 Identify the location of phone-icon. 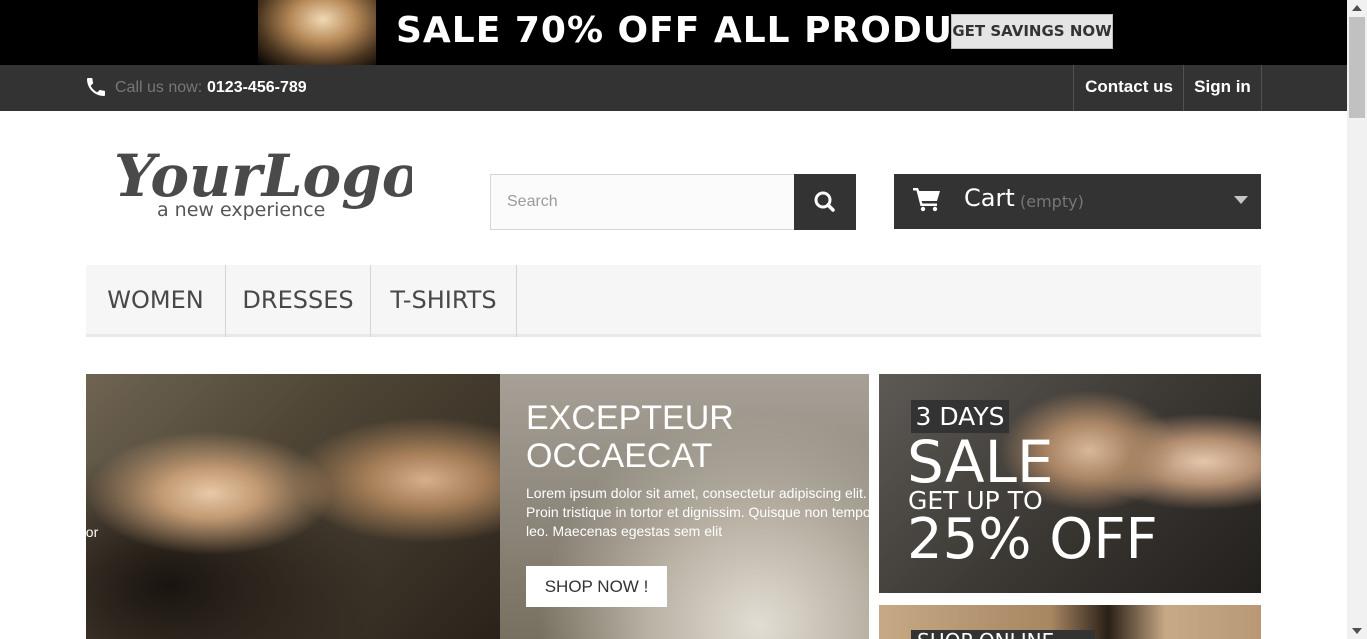
(96, 87).